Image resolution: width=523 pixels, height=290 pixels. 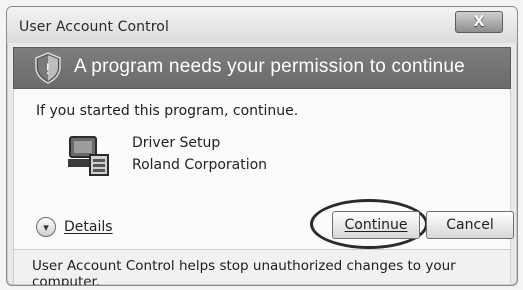 I want to click on details-toggle: ▾ Details, so click(x=74, y=227).